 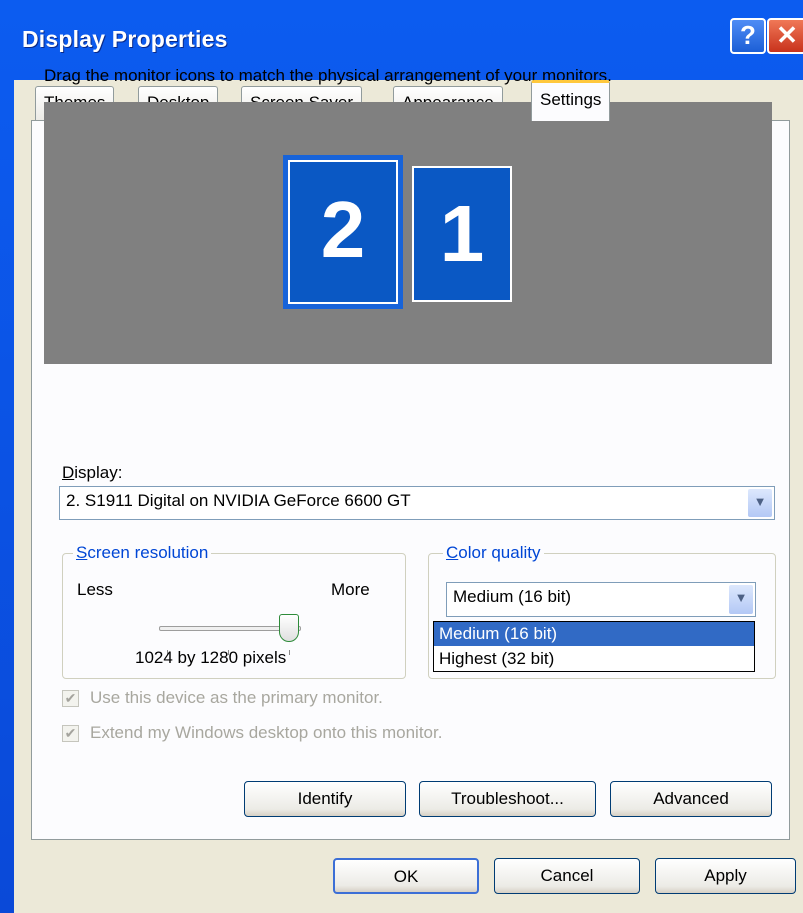 I want to click on color-option-medium: Medium (16 bit), so click(x=594, y=634).